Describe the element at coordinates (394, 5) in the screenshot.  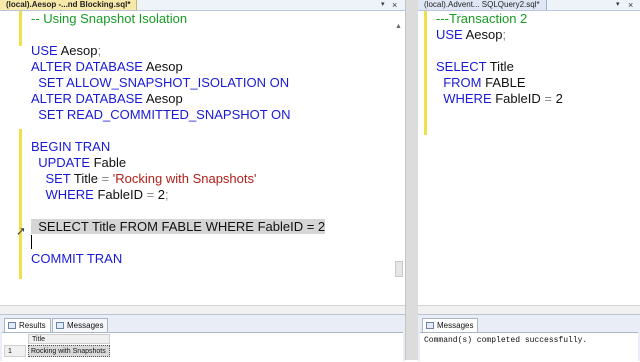
I see `close-left-tab-icon: ×` at that location.